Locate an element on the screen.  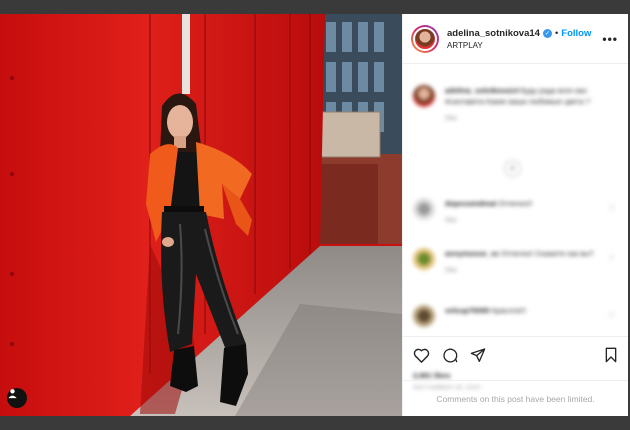
comment-icon is located at coordinates (450, 355).